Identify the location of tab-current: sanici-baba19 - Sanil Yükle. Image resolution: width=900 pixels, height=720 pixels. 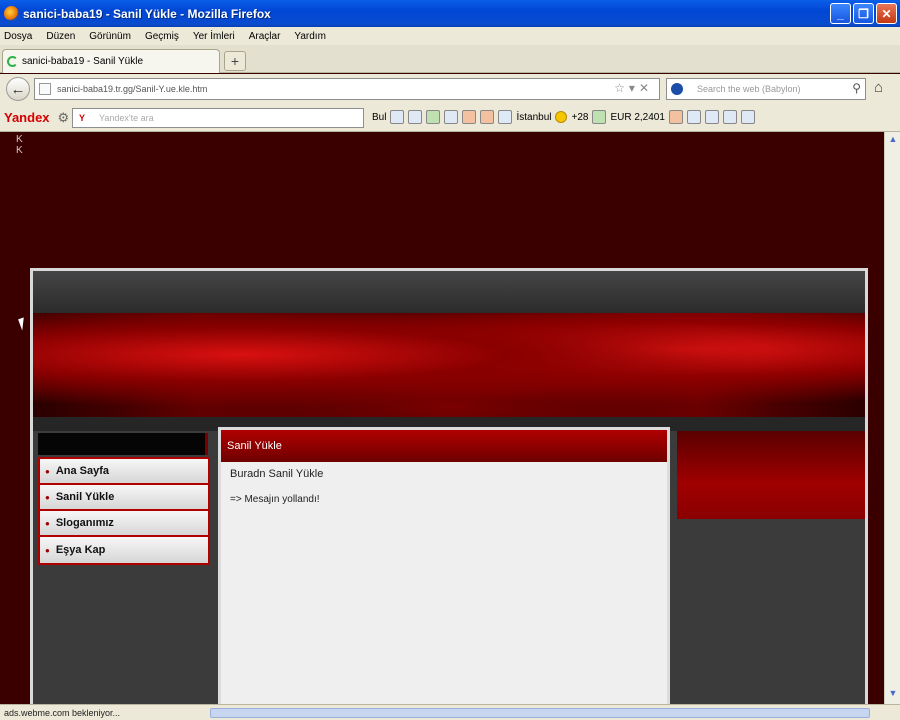
(111, 61).